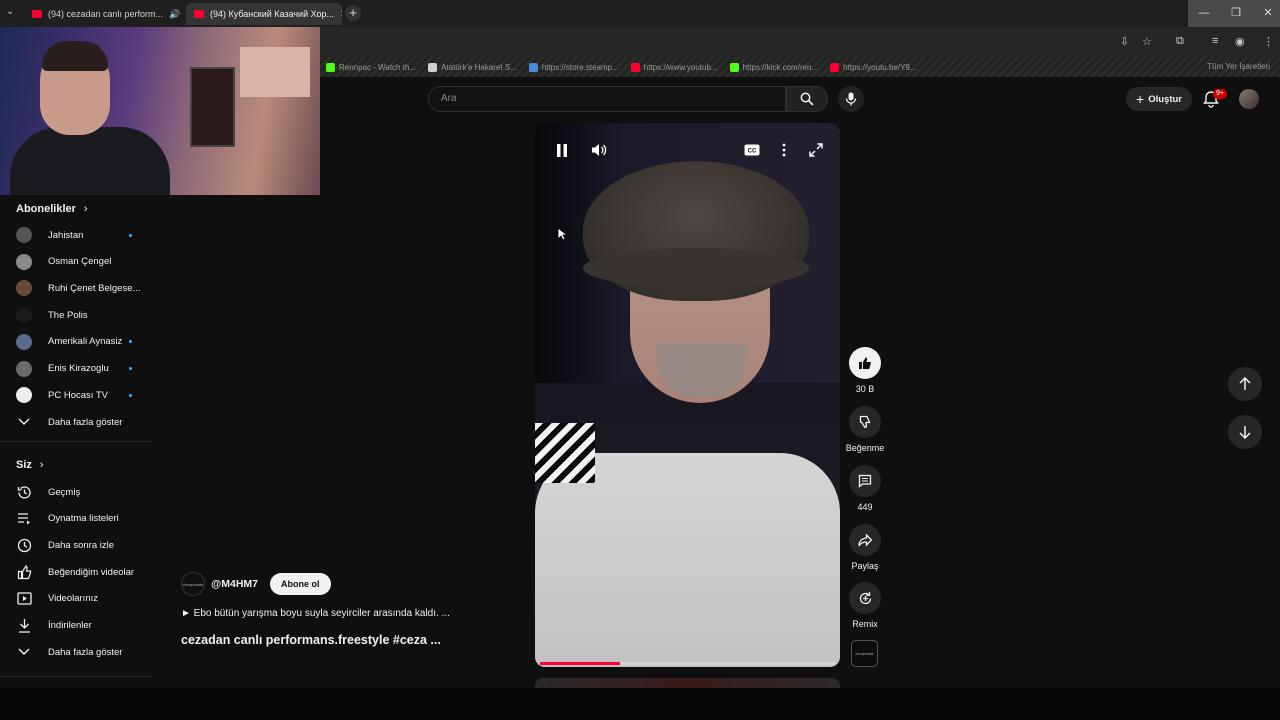 The image size is (1280, 720). What do you see at coordinates (816, 150) in the screenshot?
I see `fullscreen-button` at bounding box center [816, 150].